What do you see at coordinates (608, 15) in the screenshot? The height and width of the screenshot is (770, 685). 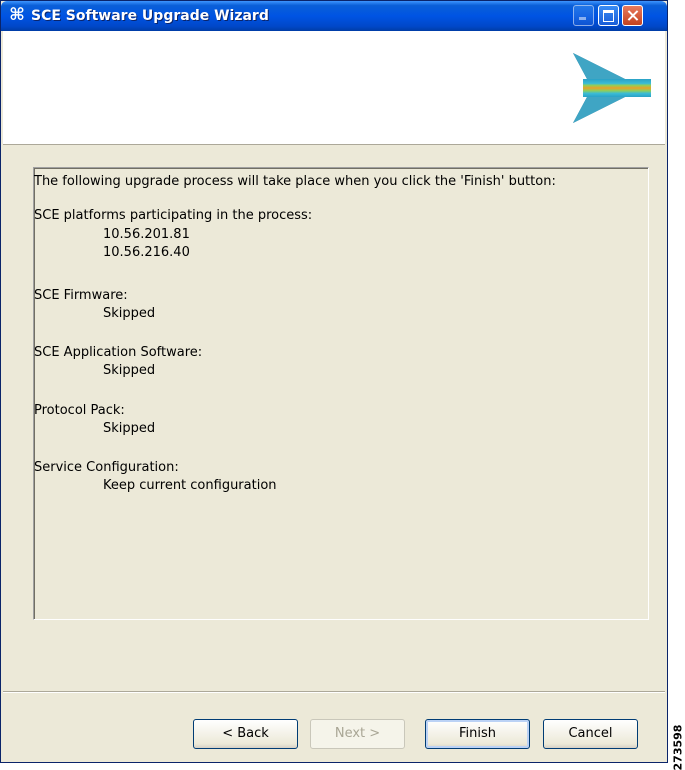 I see `maximize-button` at bounding box center [608, 15].